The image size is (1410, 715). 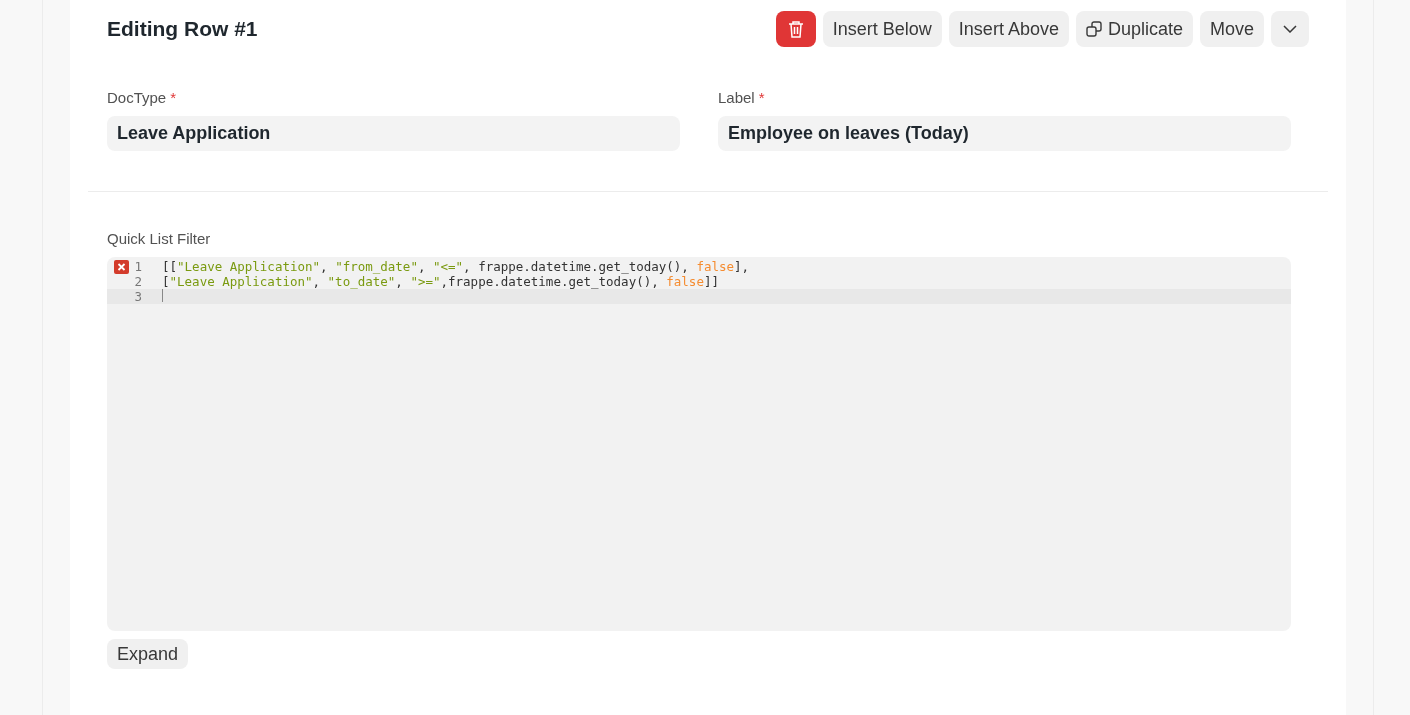 What do you see at coordinates (148, 654) in the screenshot?
I see `expand-button: Expand` at bounding box center [148, 654].